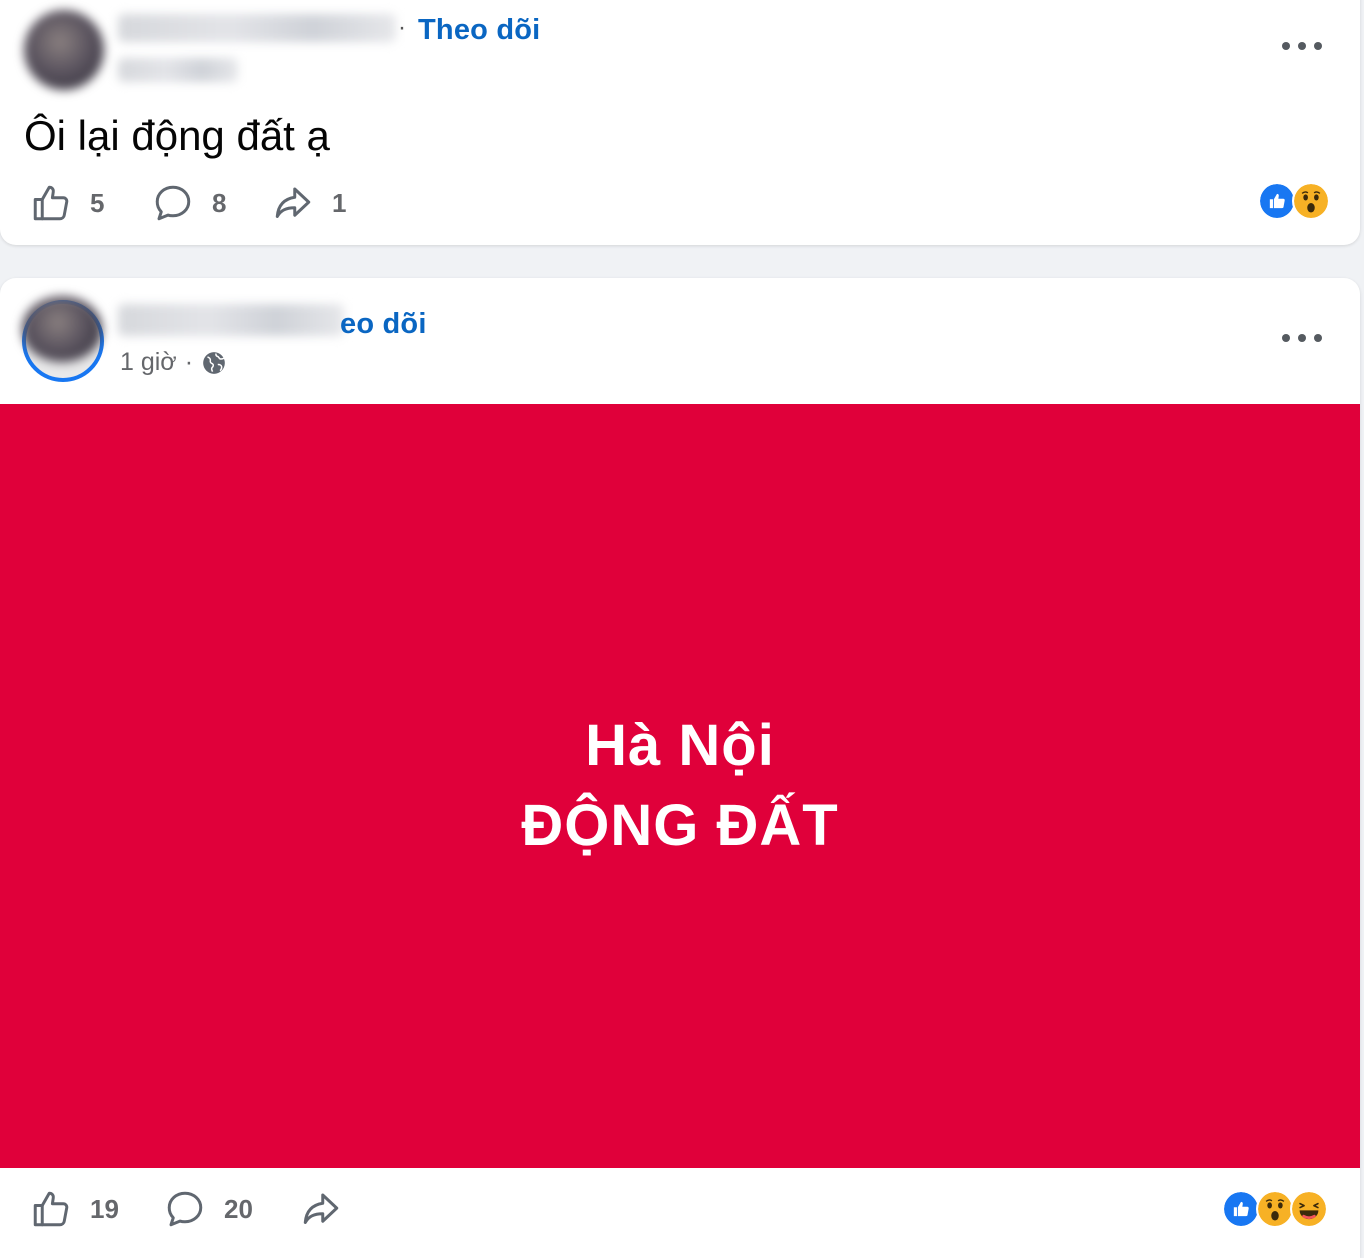  I want to click on post-meta: 1 giờ ·, so click(173, 362).